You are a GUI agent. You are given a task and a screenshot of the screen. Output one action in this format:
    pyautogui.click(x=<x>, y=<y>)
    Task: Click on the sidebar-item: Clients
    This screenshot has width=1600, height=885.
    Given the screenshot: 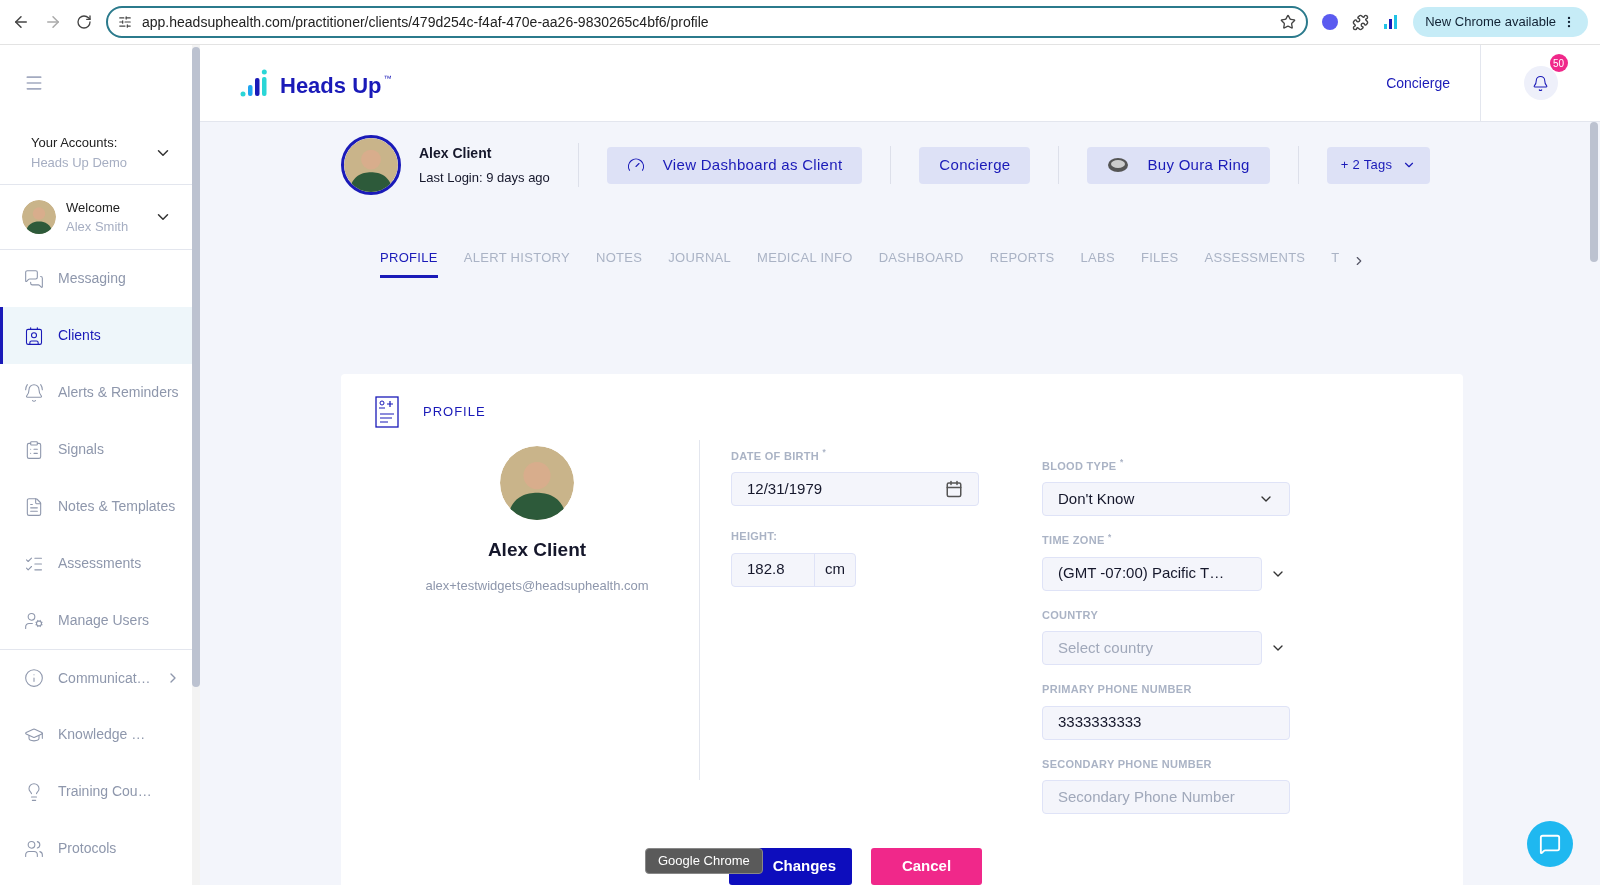 What is the action you would take?
    pyautogui.click(x=96, y=335)
    